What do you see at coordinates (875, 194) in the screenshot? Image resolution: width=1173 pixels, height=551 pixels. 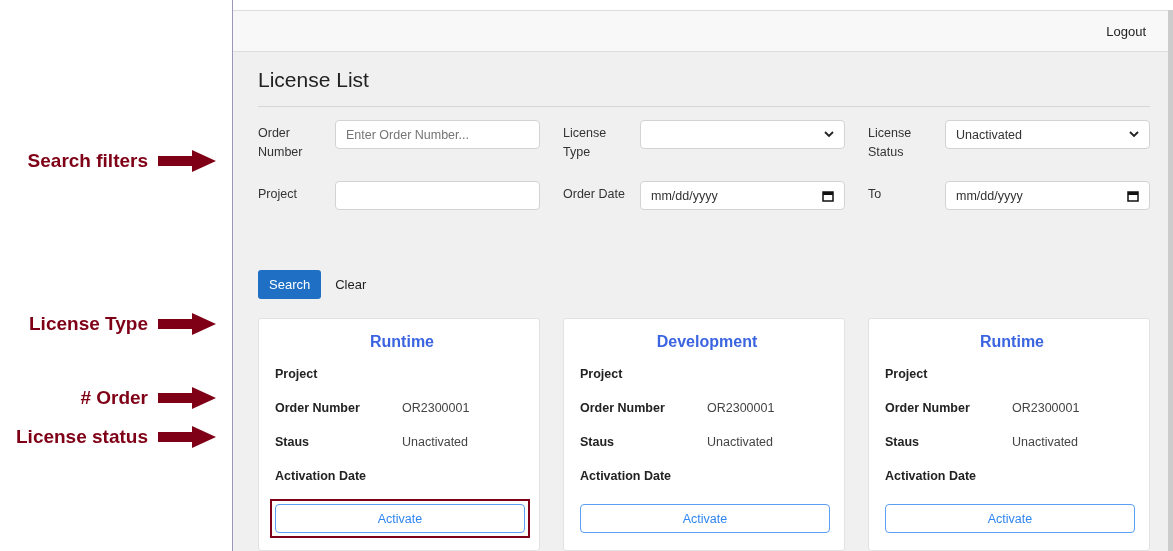 I see `filter-label: To` at bounding box center [875, 194].